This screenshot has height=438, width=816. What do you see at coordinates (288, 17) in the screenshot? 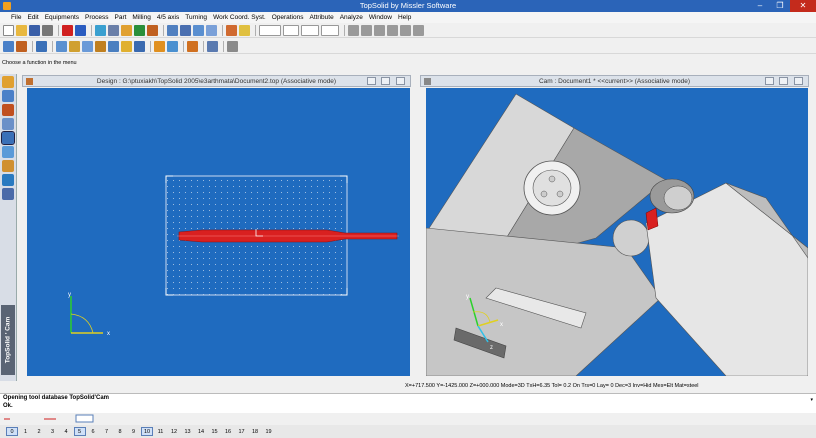
I see `menu-operations: Operations` at bounding box center [288, 17].